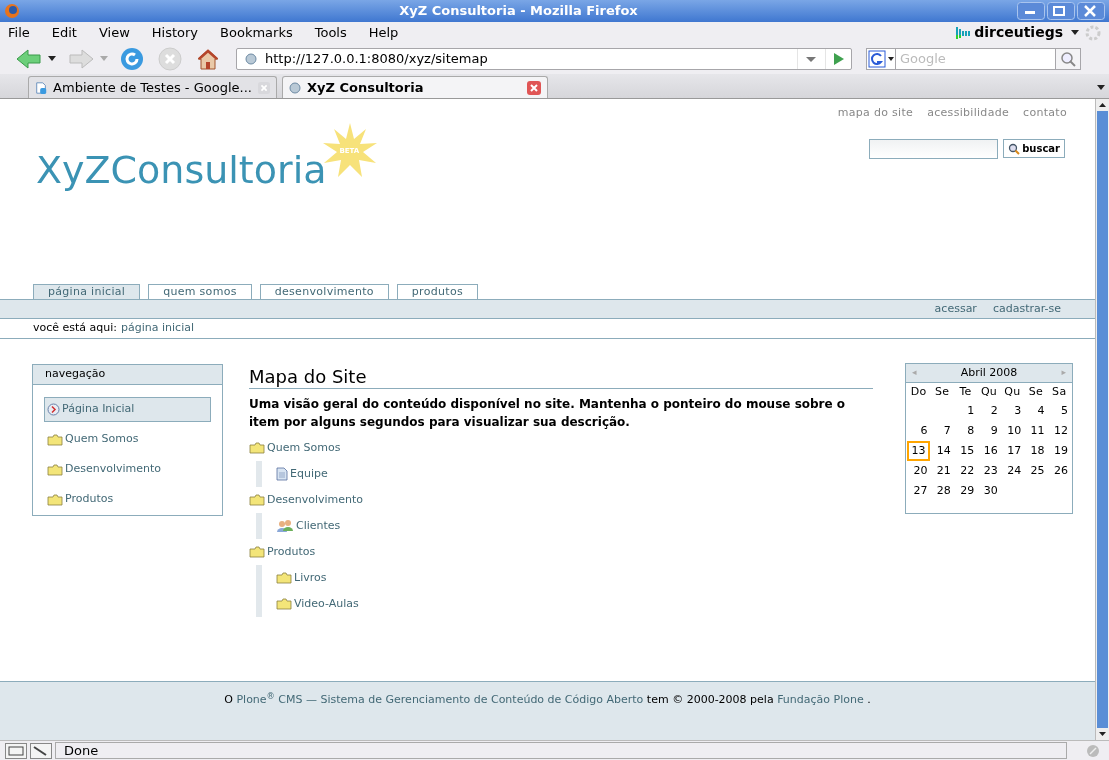 This screenshot has height=760, width=1109. I want to click on reload-icon, so click(132, 58).